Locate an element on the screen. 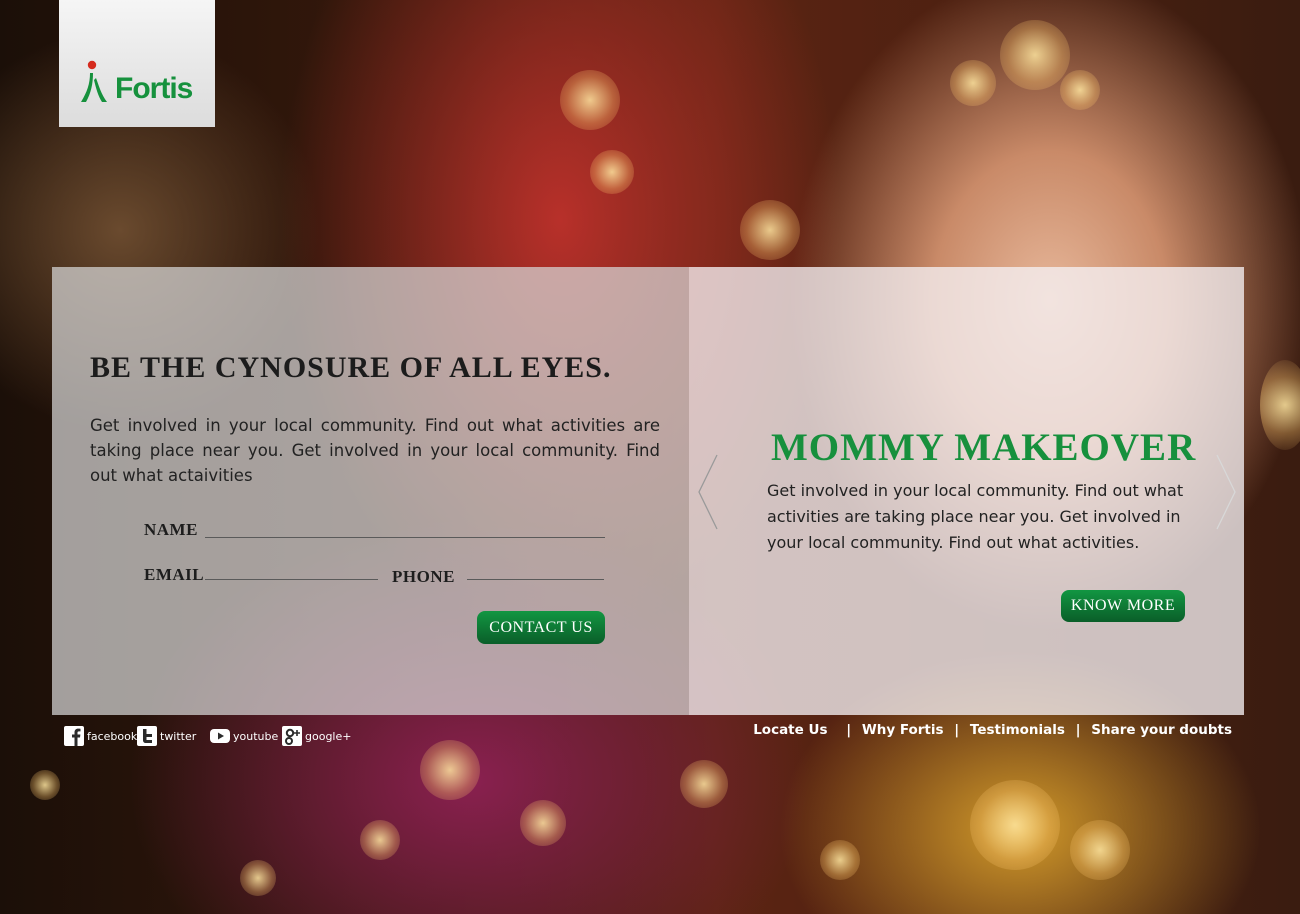  promo-title: MOMMY MAKEOVER is located at coordinates (984, 447).